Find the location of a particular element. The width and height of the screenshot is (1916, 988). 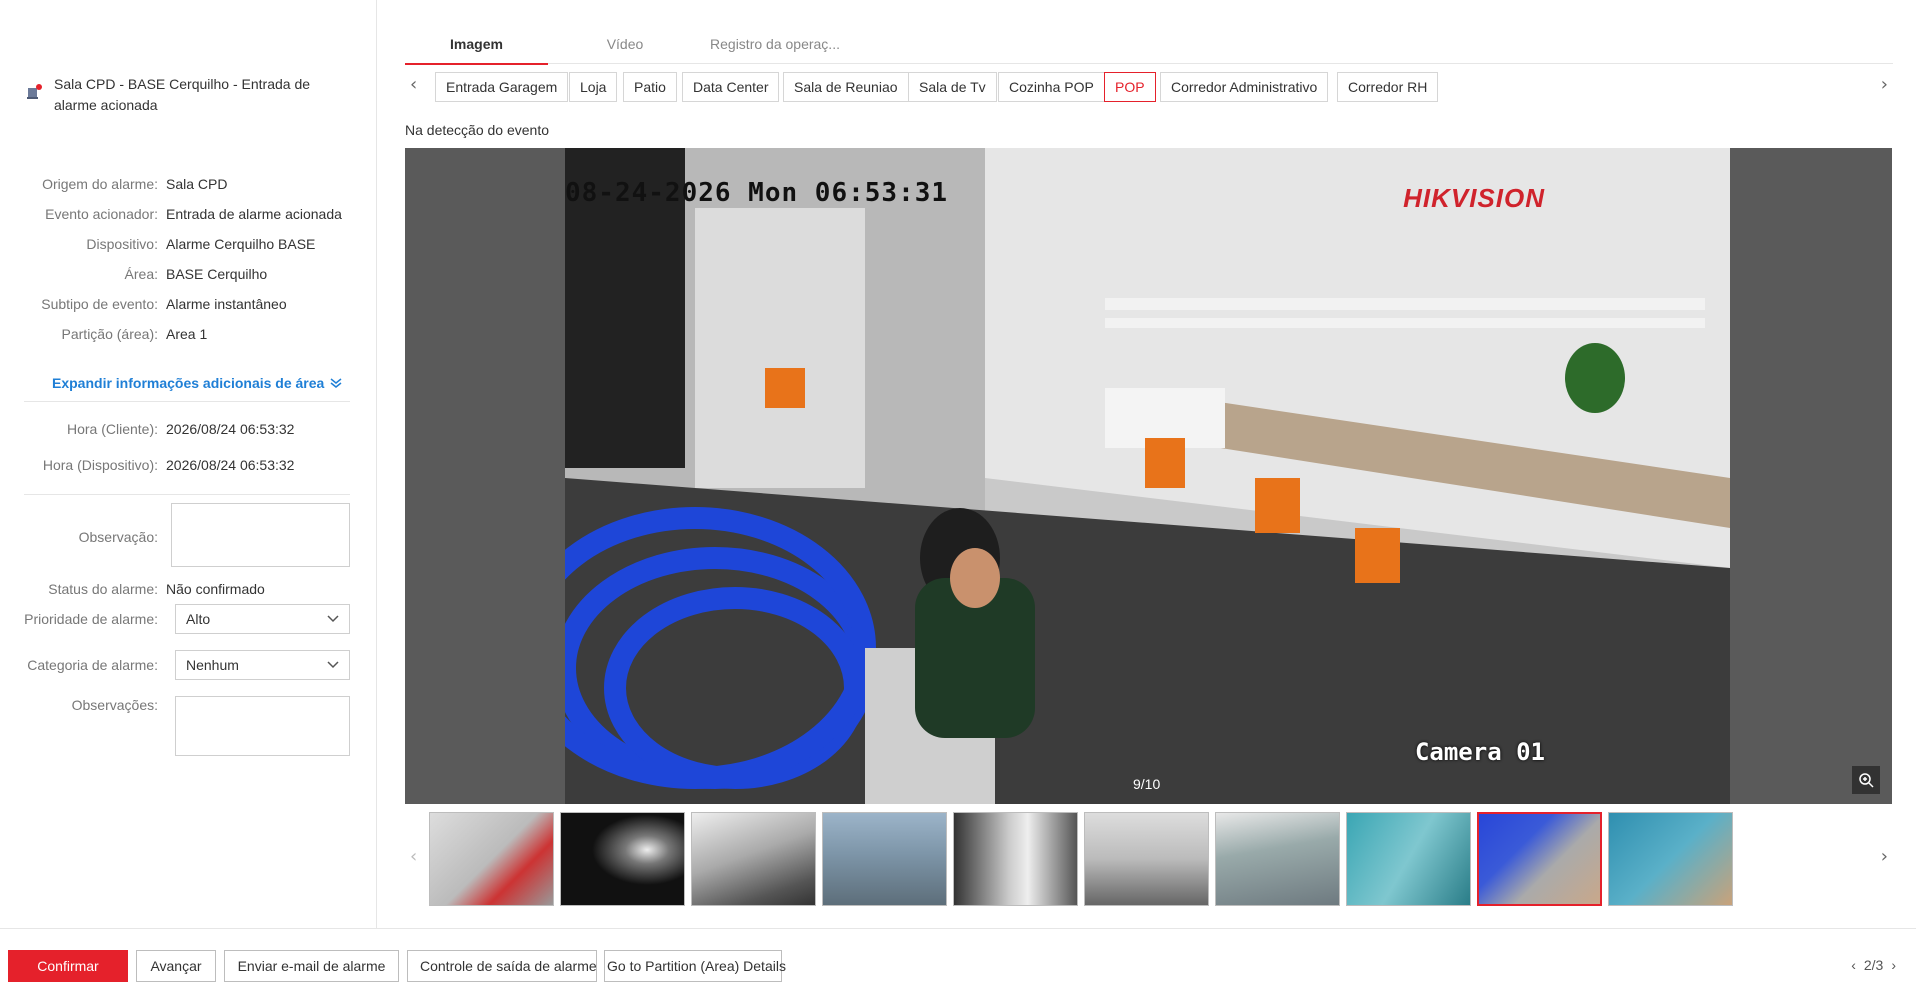

camera-button: Loja is located at coordinates (593, 87).